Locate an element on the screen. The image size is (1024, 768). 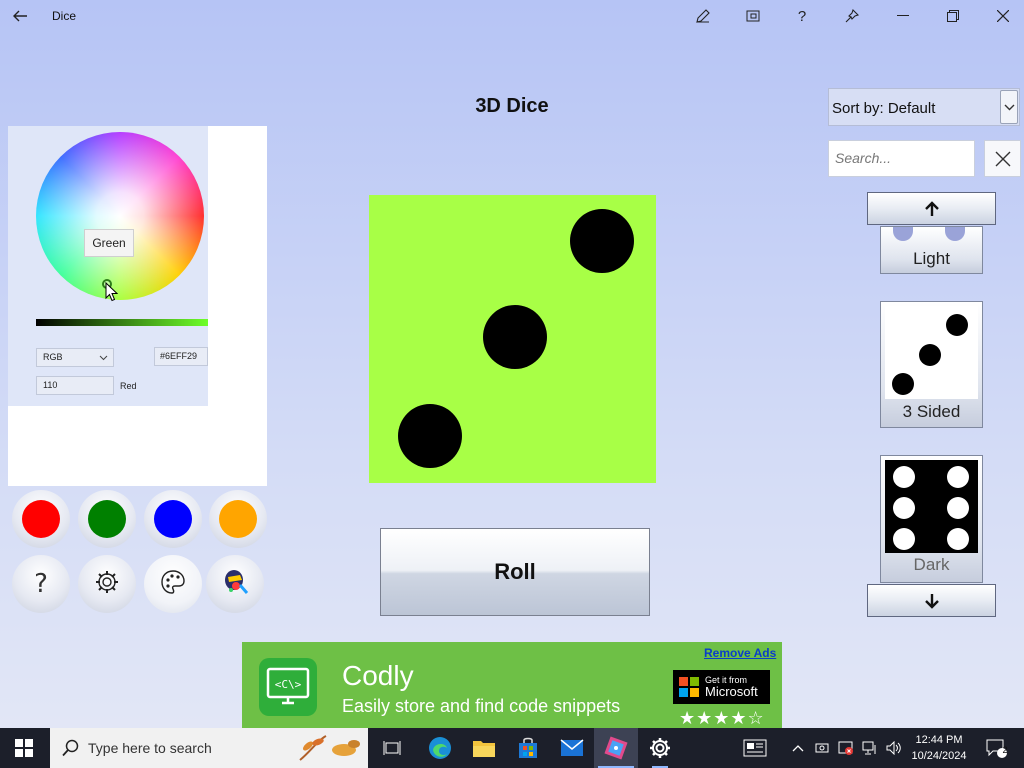
hex-input: #6EFF29 is located at coordinates (181, 356).